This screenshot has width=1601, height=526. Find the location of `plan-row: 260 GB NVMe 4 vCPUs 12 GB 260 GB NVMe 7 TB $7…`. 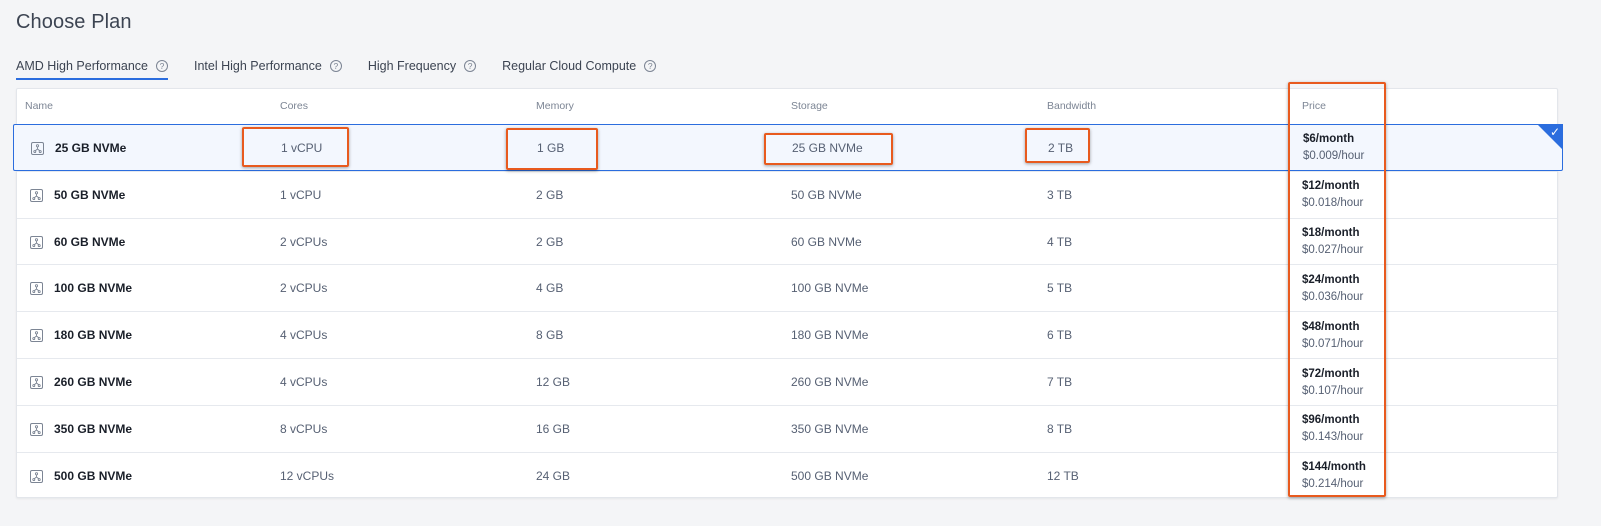

plan-row: 260 GB NVMe 4 vCPUs 12 GB 260 GB NVMe 7 TB $7… is located at coordinates (787, 381).